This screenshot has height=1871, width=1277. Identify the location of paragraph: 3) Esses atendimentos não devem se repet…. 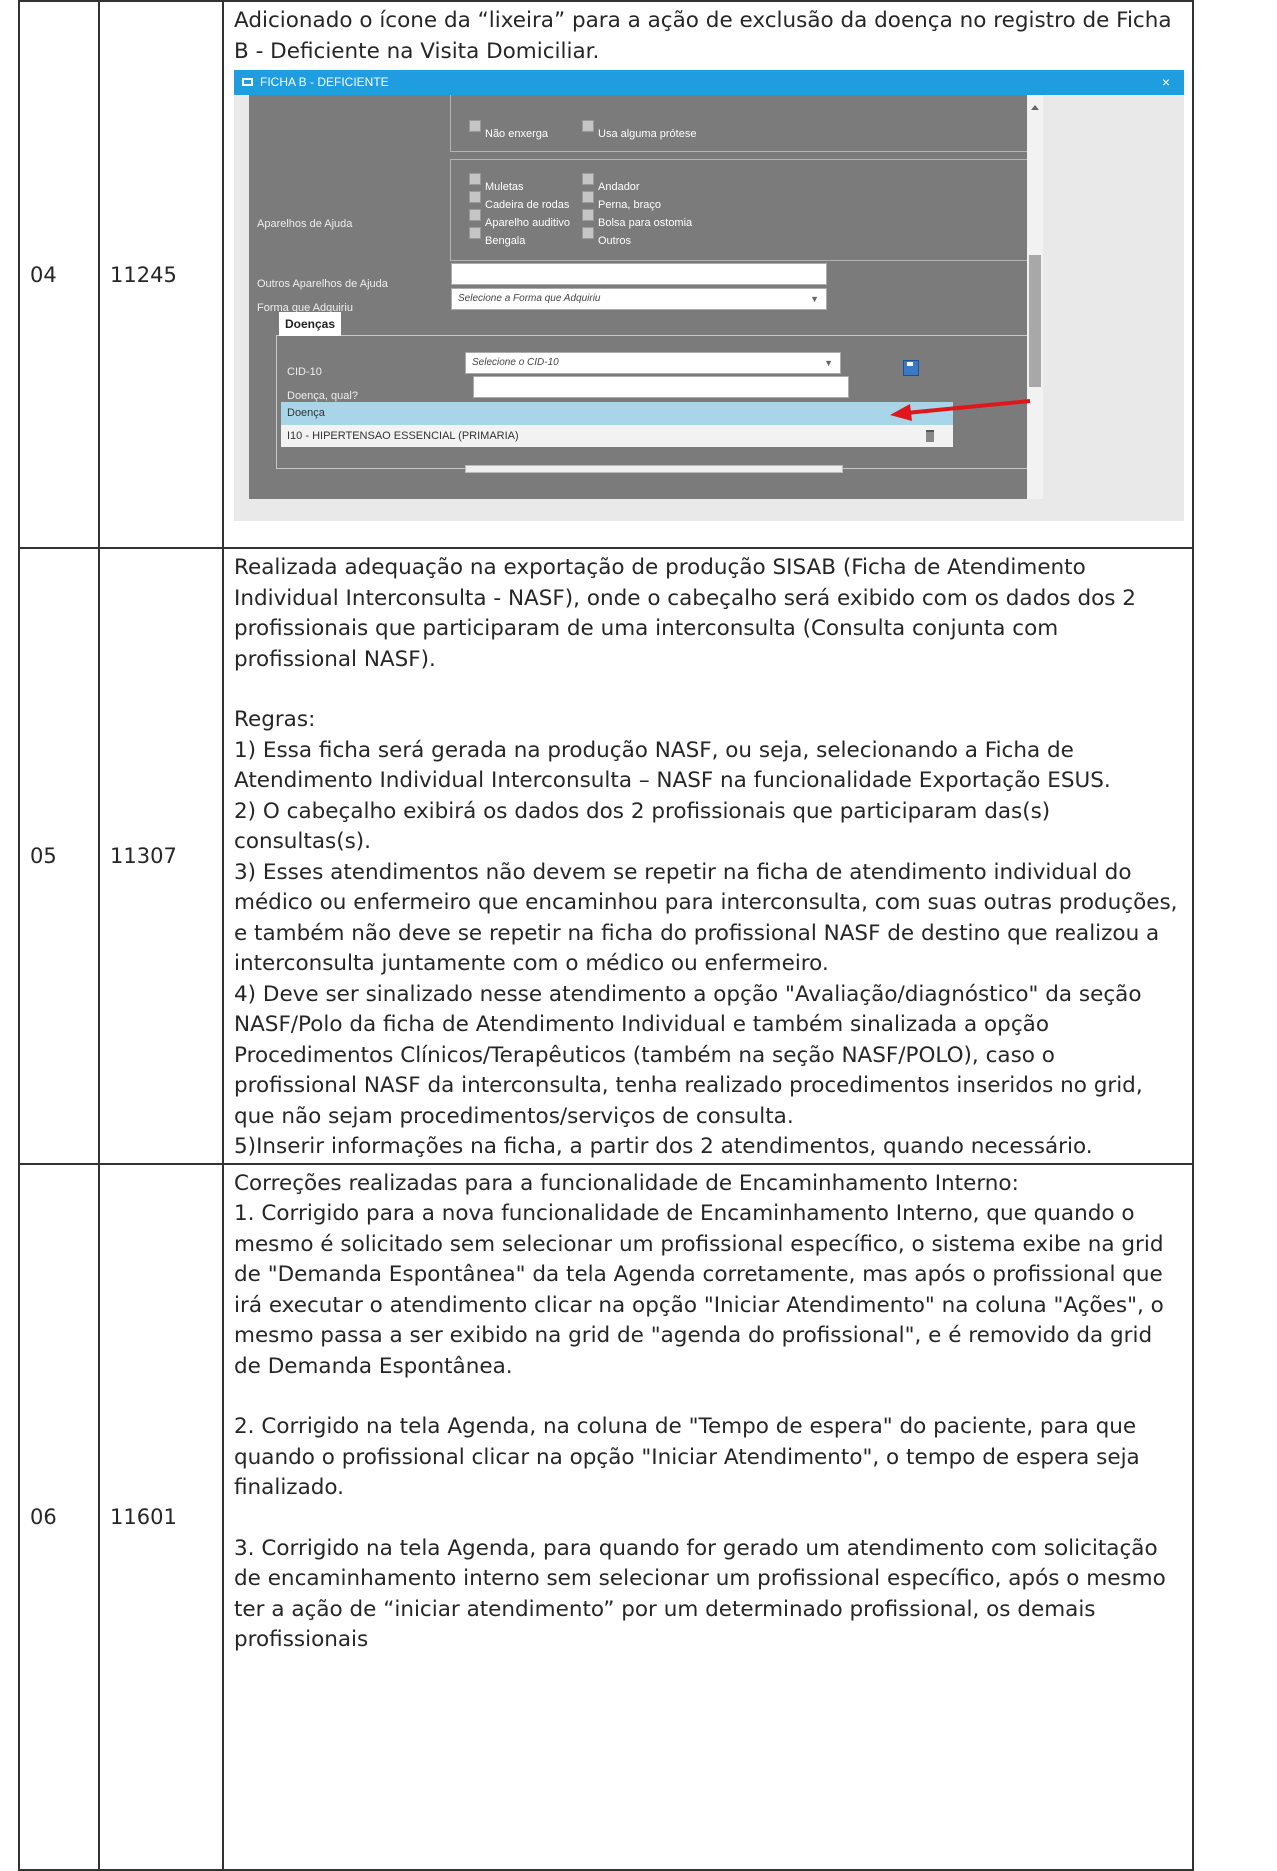
(706, 918).